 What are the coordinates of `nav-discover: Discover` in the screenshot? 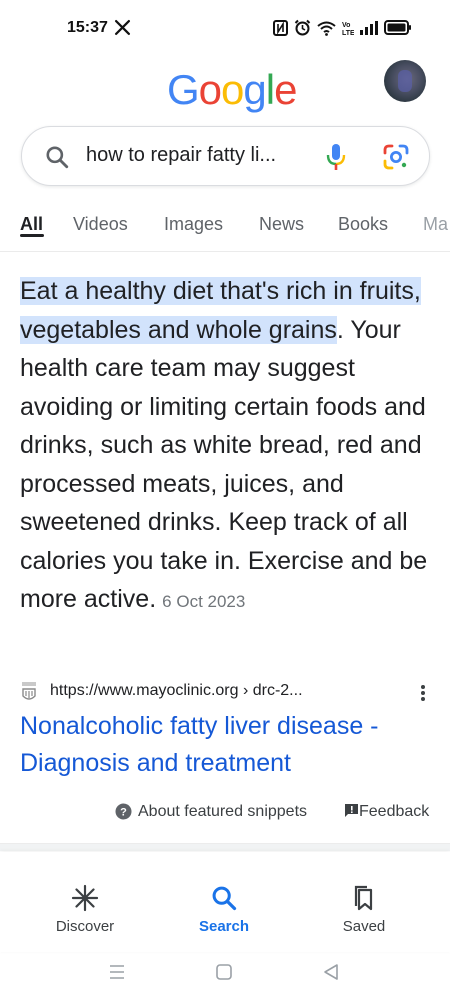 It's located at (85, 909).